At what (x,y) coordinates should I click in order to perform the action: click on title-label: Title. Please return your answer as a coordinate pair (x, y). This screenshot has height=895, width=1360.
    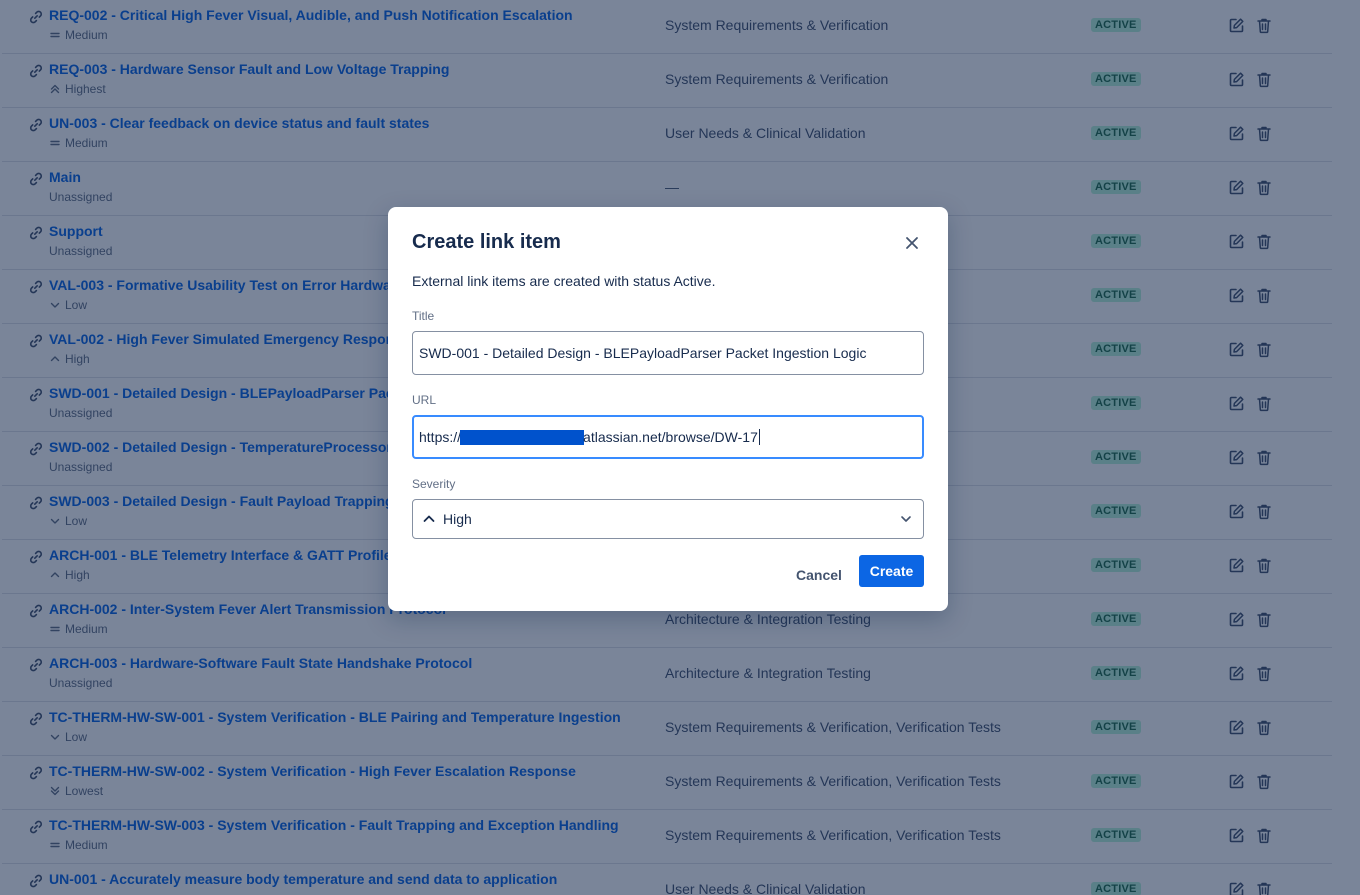
    Looking at the image, I should click on (423, 316).